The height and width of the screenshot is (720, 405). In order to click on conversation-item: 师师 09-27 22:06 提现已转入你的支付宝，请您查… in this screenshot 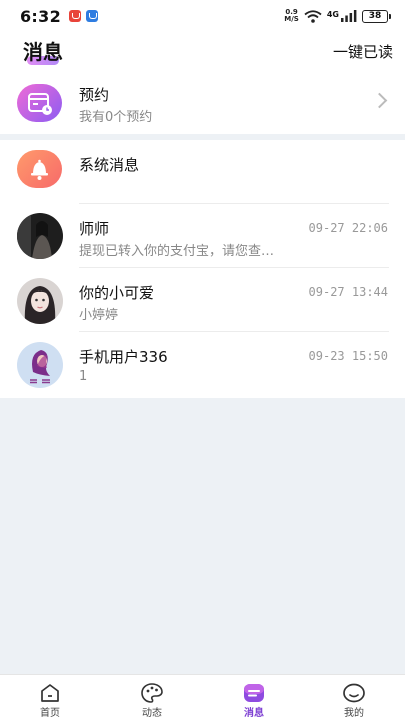, I will do `click(202, 236)`.